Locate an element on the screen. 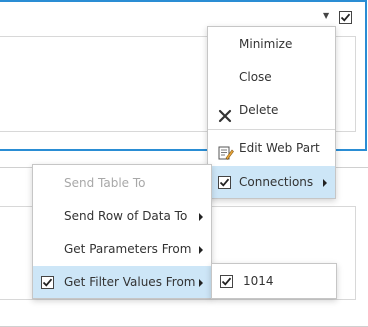 Image resolution: width=368 pixels, height=327 pixels. menu-item-minimize: Minimize is located at coordinates (271, 44).